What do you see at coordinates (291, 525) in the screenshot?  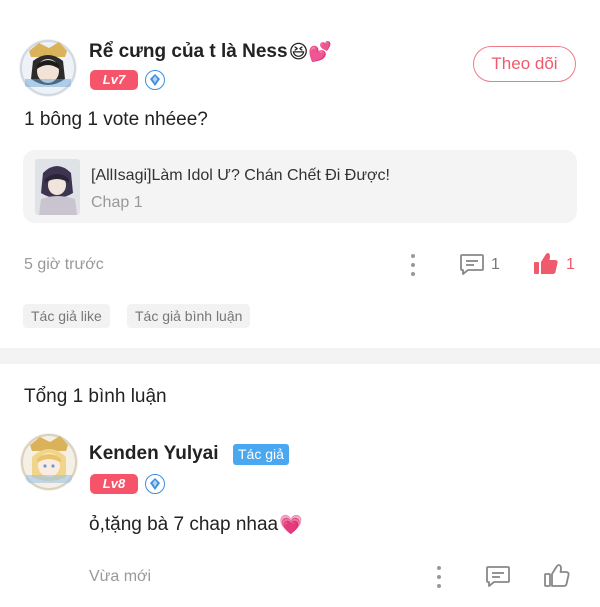 I see `comment-emoji: 💗` at bounding box center [291, 525].